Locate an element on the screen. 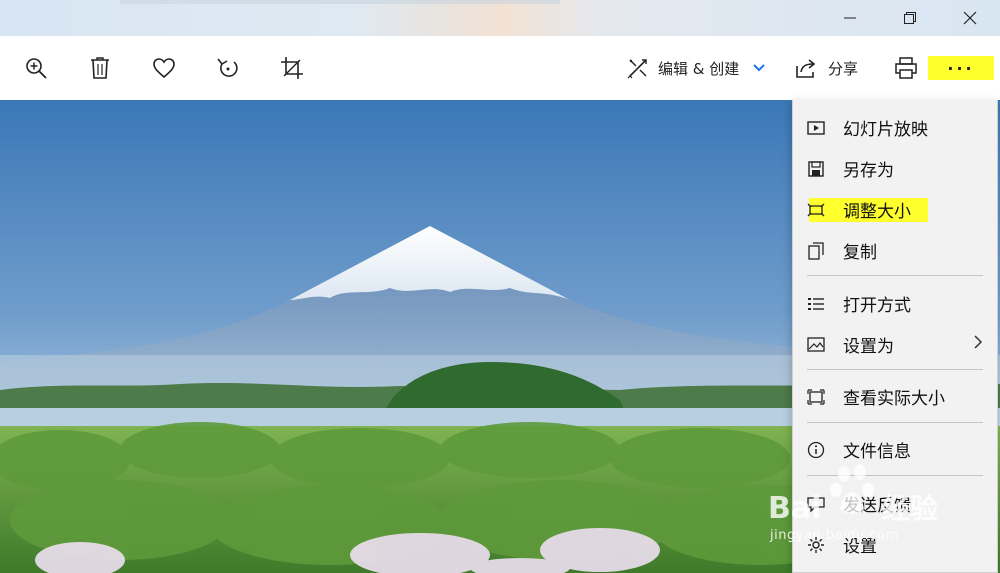 The height and width of the screenshot is (573, 1000). chevron-right-icon is located at coordinates (978, 344).